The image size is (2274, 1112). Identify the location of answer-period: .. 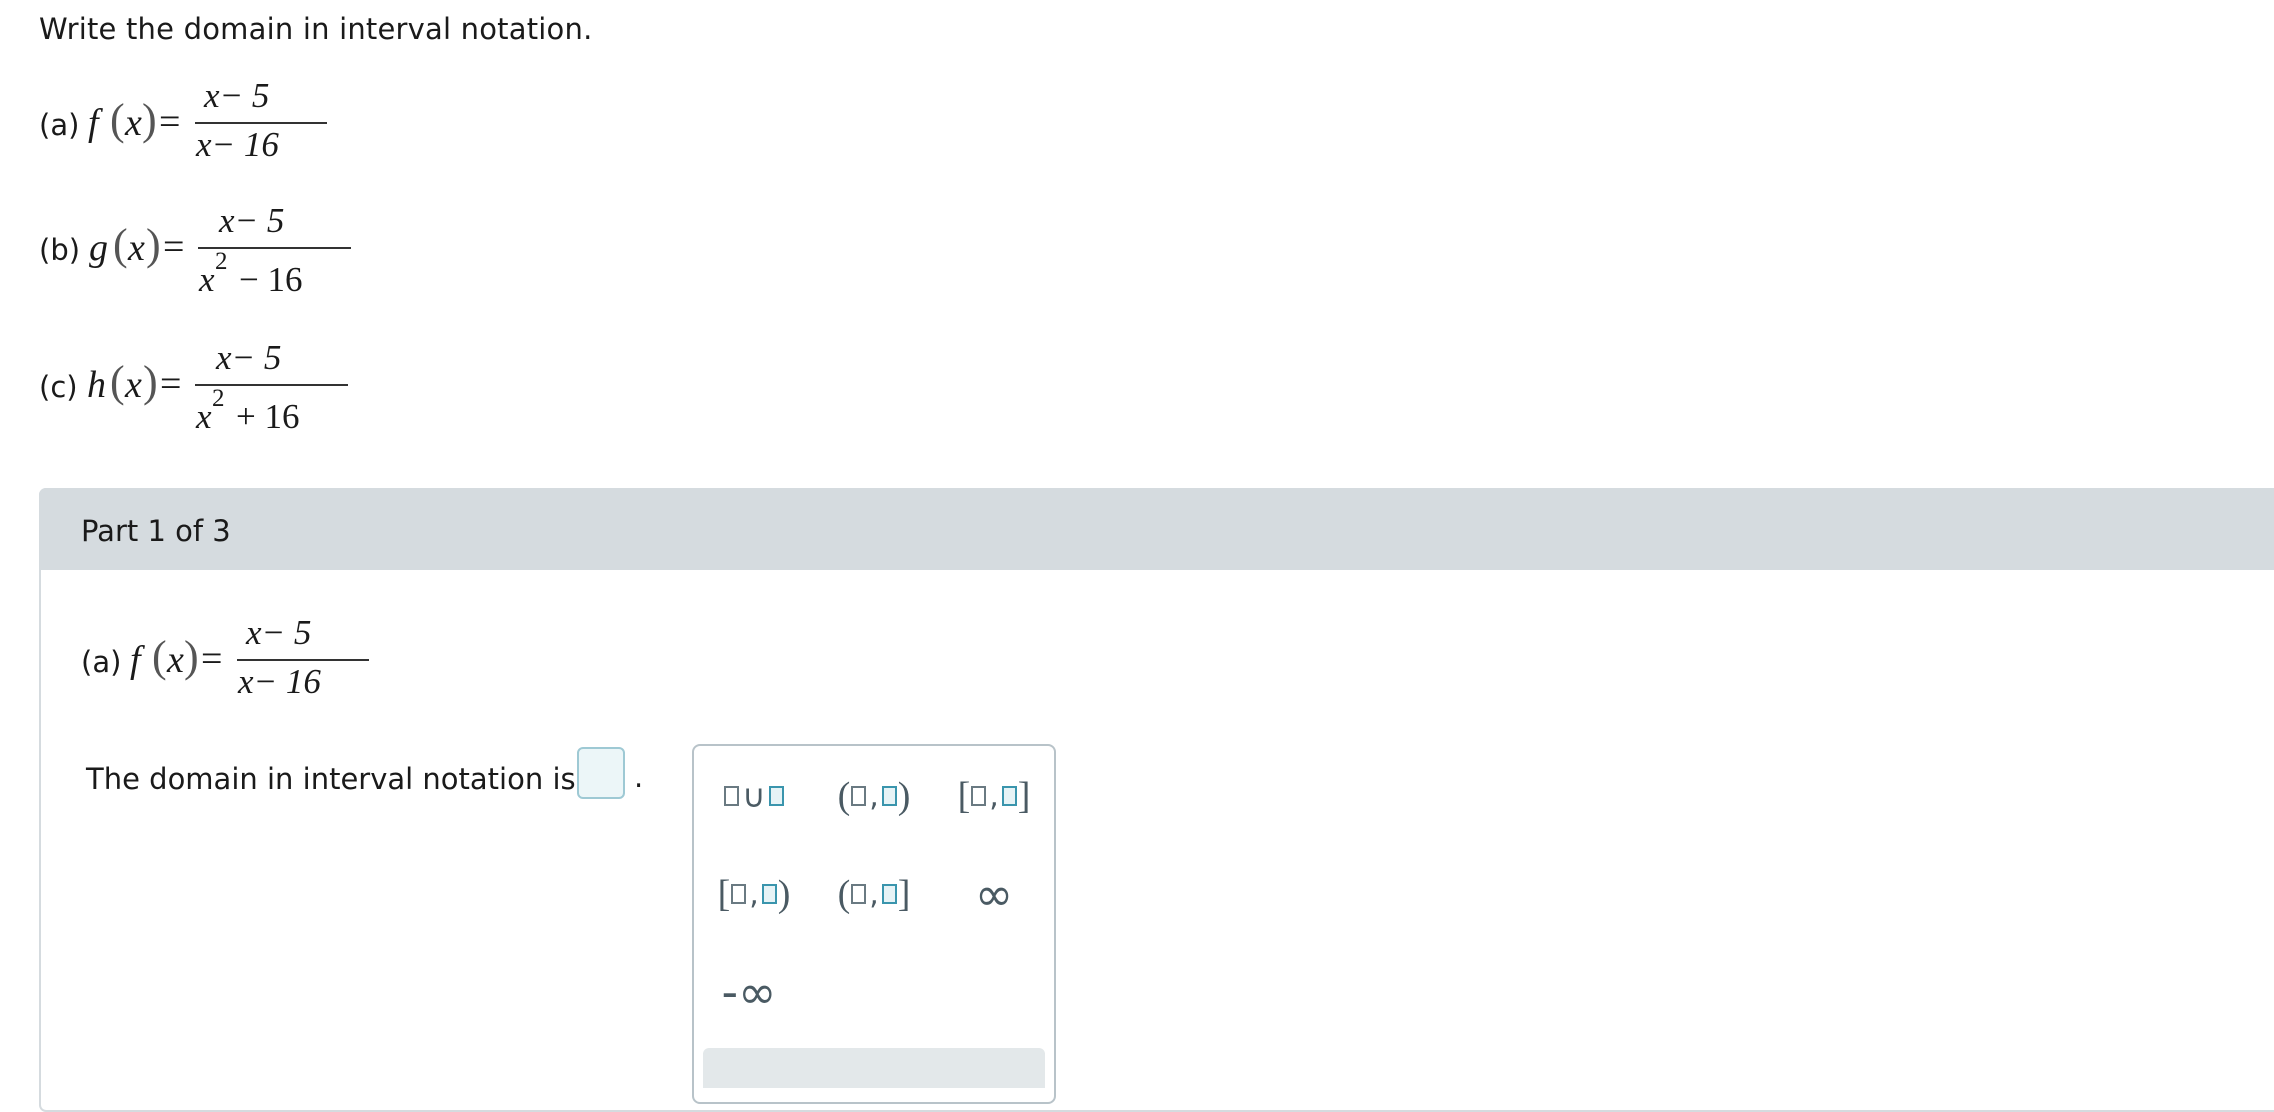
(639, 777).